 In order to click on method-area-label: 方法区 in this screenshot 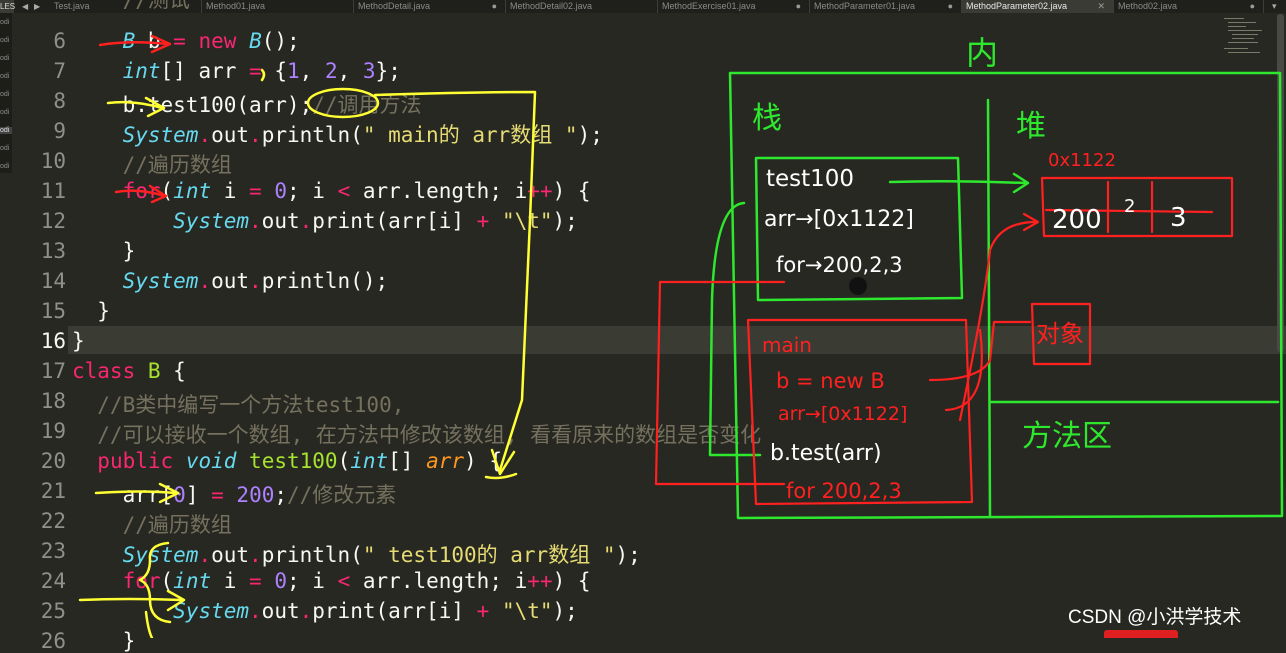, I will do `click(1067, 436)`.